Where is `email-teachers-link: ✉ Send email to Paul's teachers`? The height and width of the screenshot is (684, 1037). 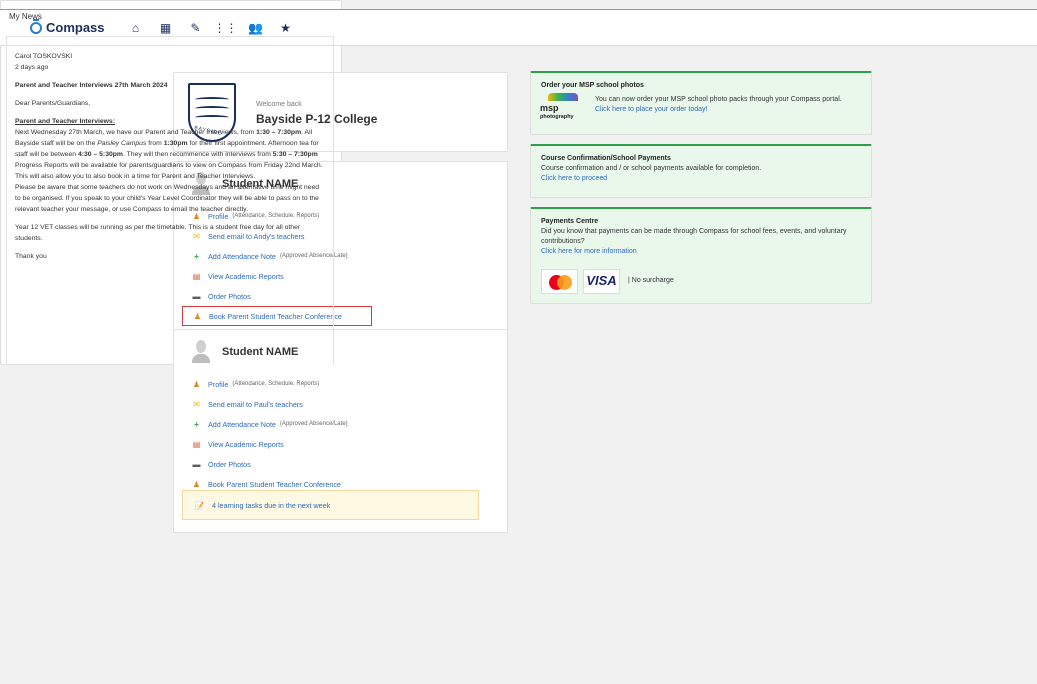
email-teachers-link: ✉ Send email to Paul's teachers is located at coordinates (337, 404).